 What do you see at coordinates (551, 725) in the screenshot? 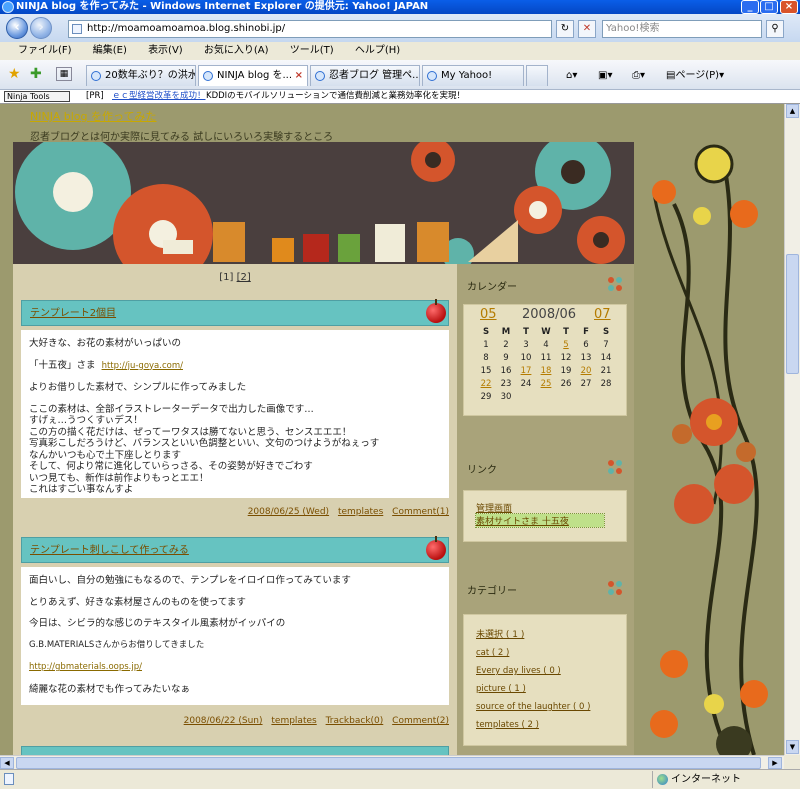
I see `category-templates: templates ( 2 )` at bounding box center [551, 725].